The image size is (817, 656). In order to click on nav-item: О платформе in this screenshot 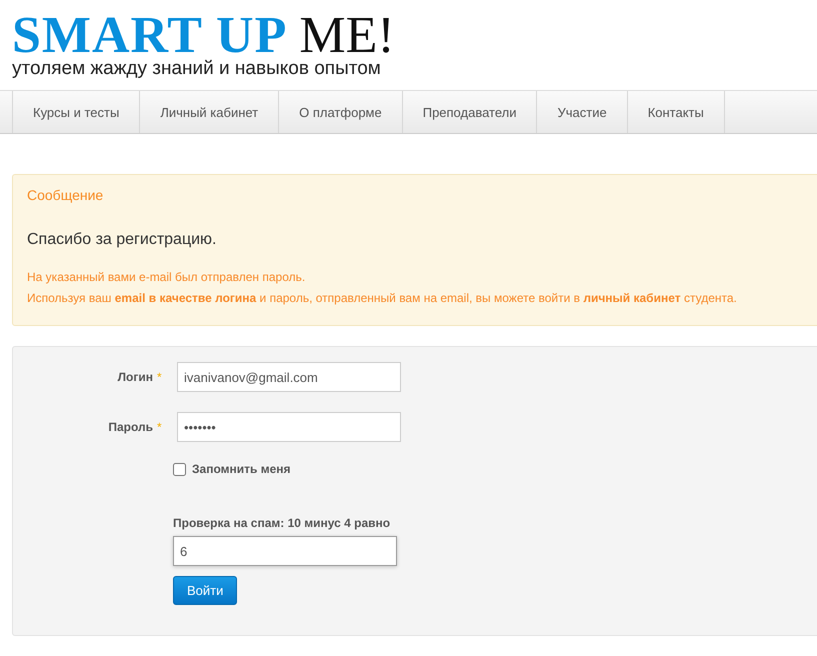, I will do `click(341, 112)`.